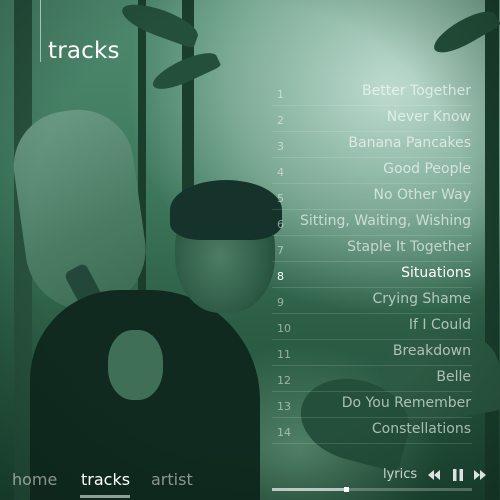 This screenshot has height=500, width=500. I want to click on track-title: If I Could, so click(439, 325).